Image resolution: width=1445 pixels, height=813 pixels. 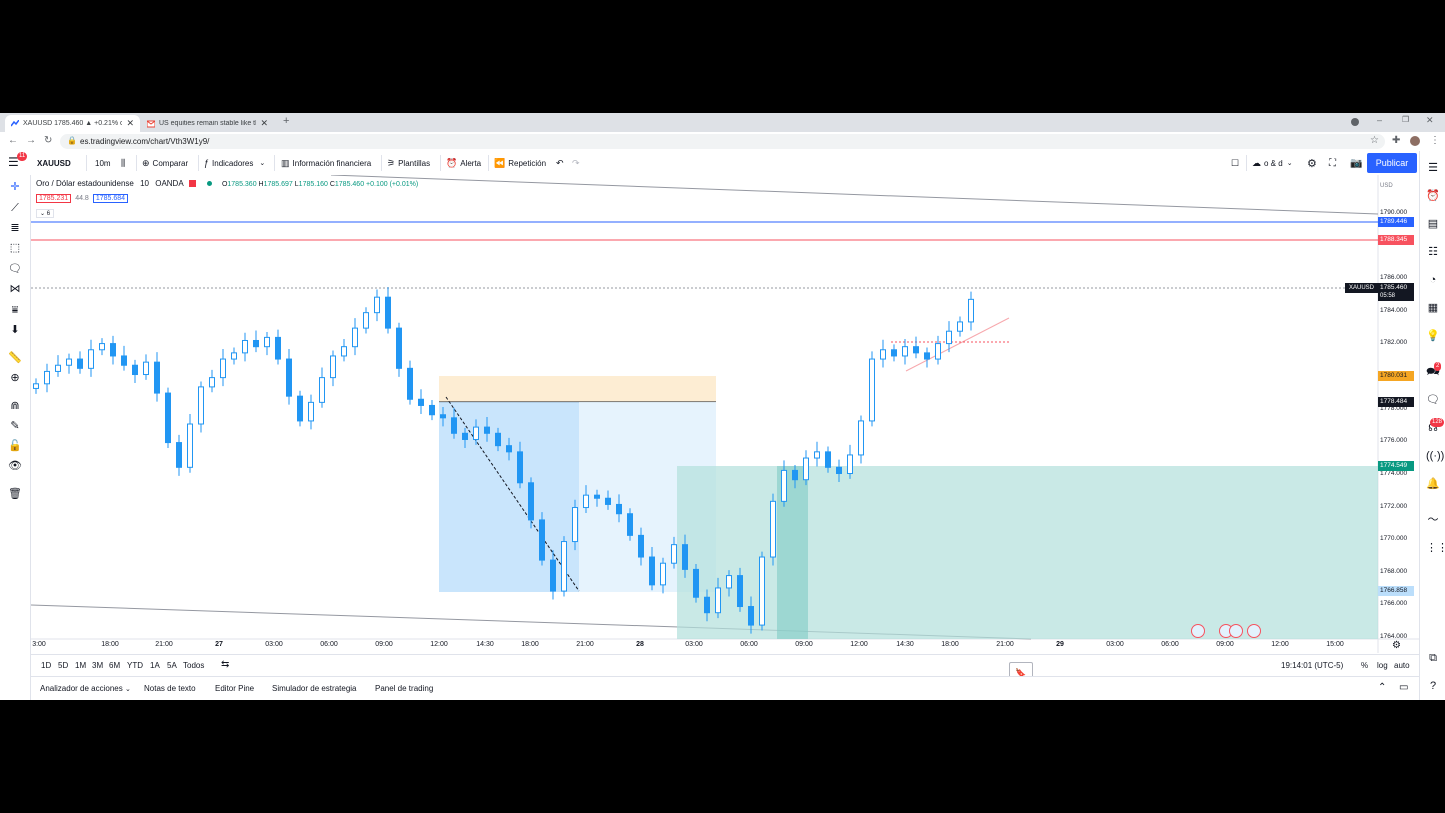 I want to click on tab-text-notes: Notas de texto, so click(x=170, y=688).